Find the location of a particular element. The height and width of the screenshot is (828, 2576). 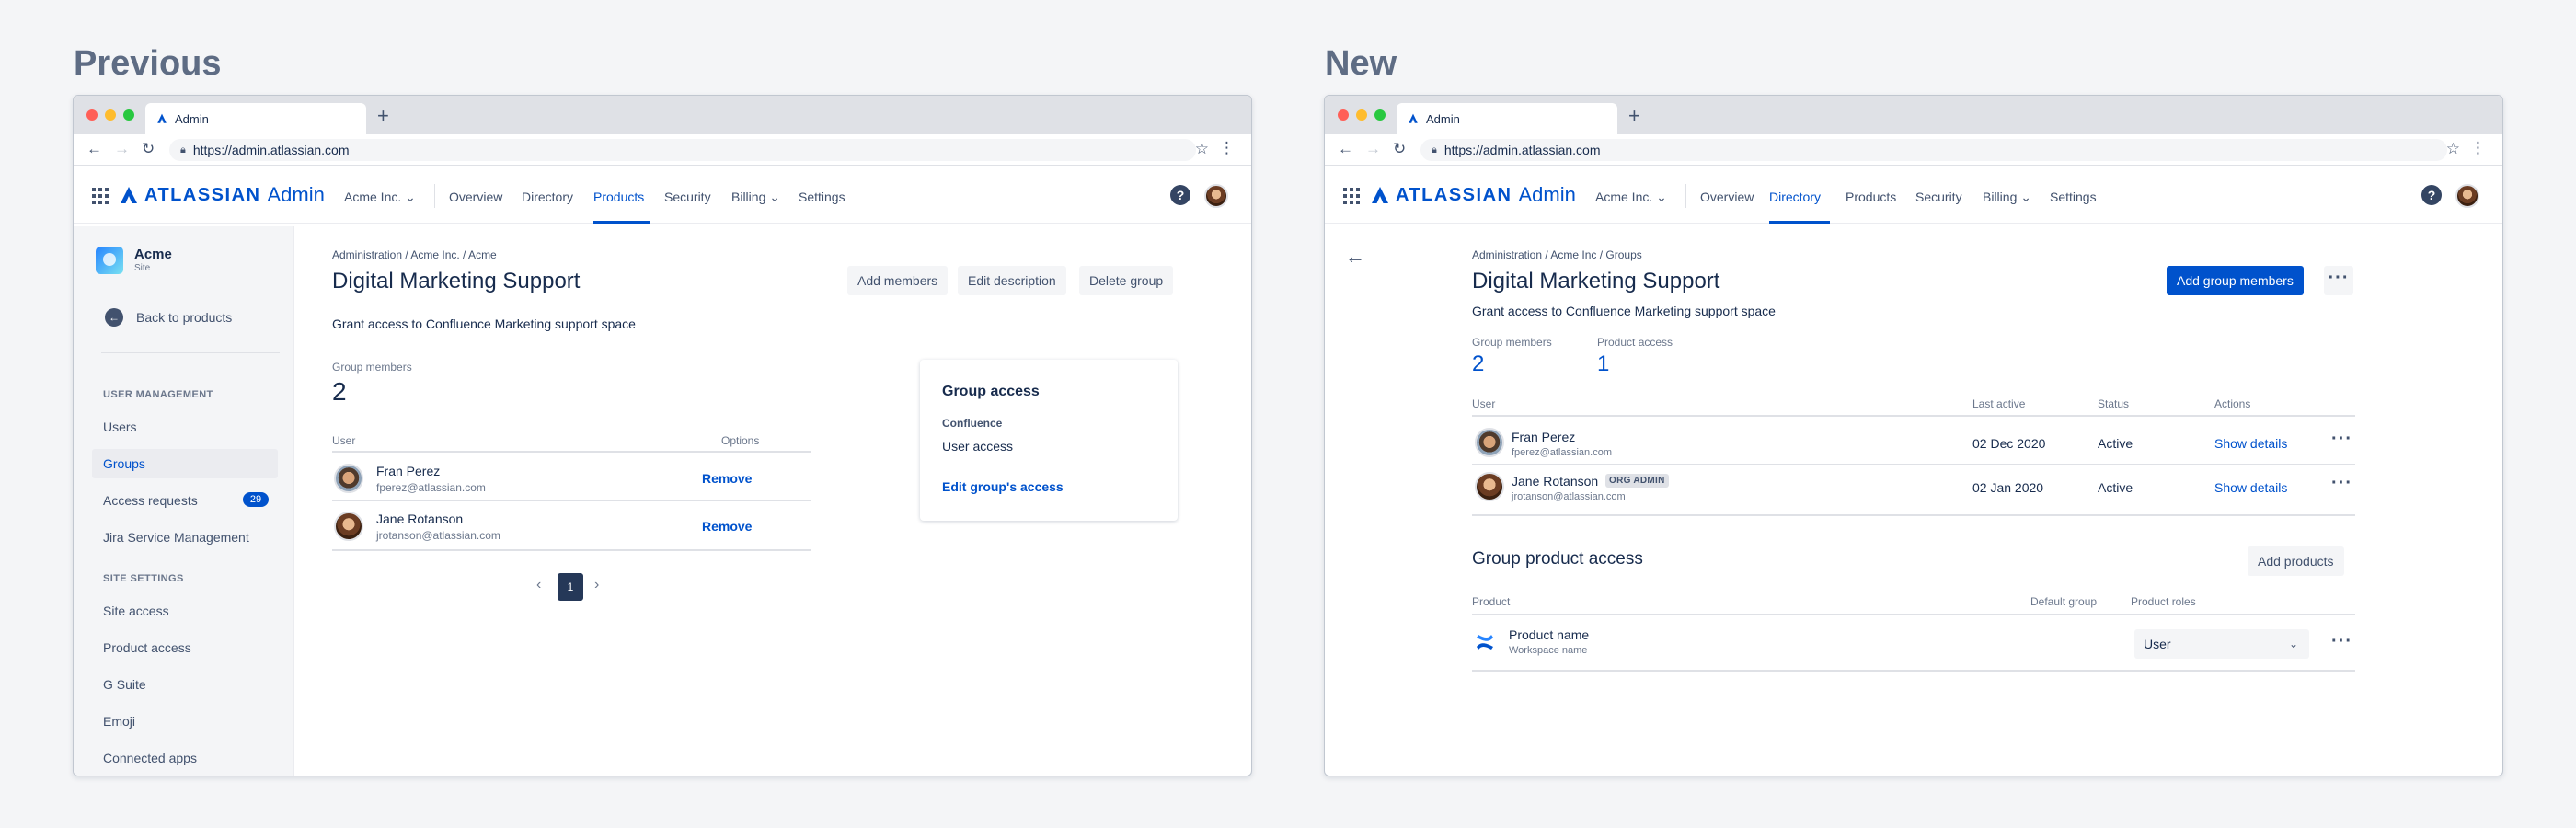

breadcrumb: Administration / Acme Inc. / Acme is located at coordinates (414, 254).